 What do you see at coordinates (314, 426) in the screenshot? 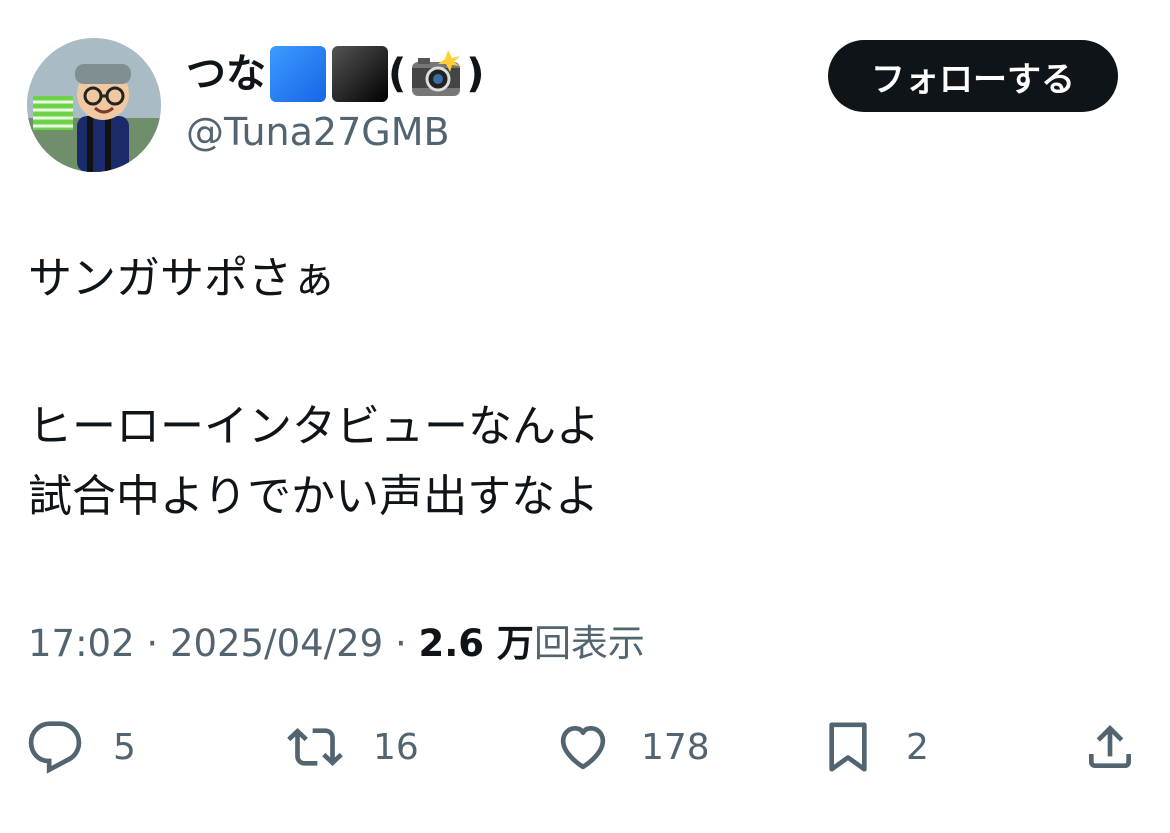
I see `tweet-line: ヒーローインタビューなんよ` at bounding box center [314, 426].